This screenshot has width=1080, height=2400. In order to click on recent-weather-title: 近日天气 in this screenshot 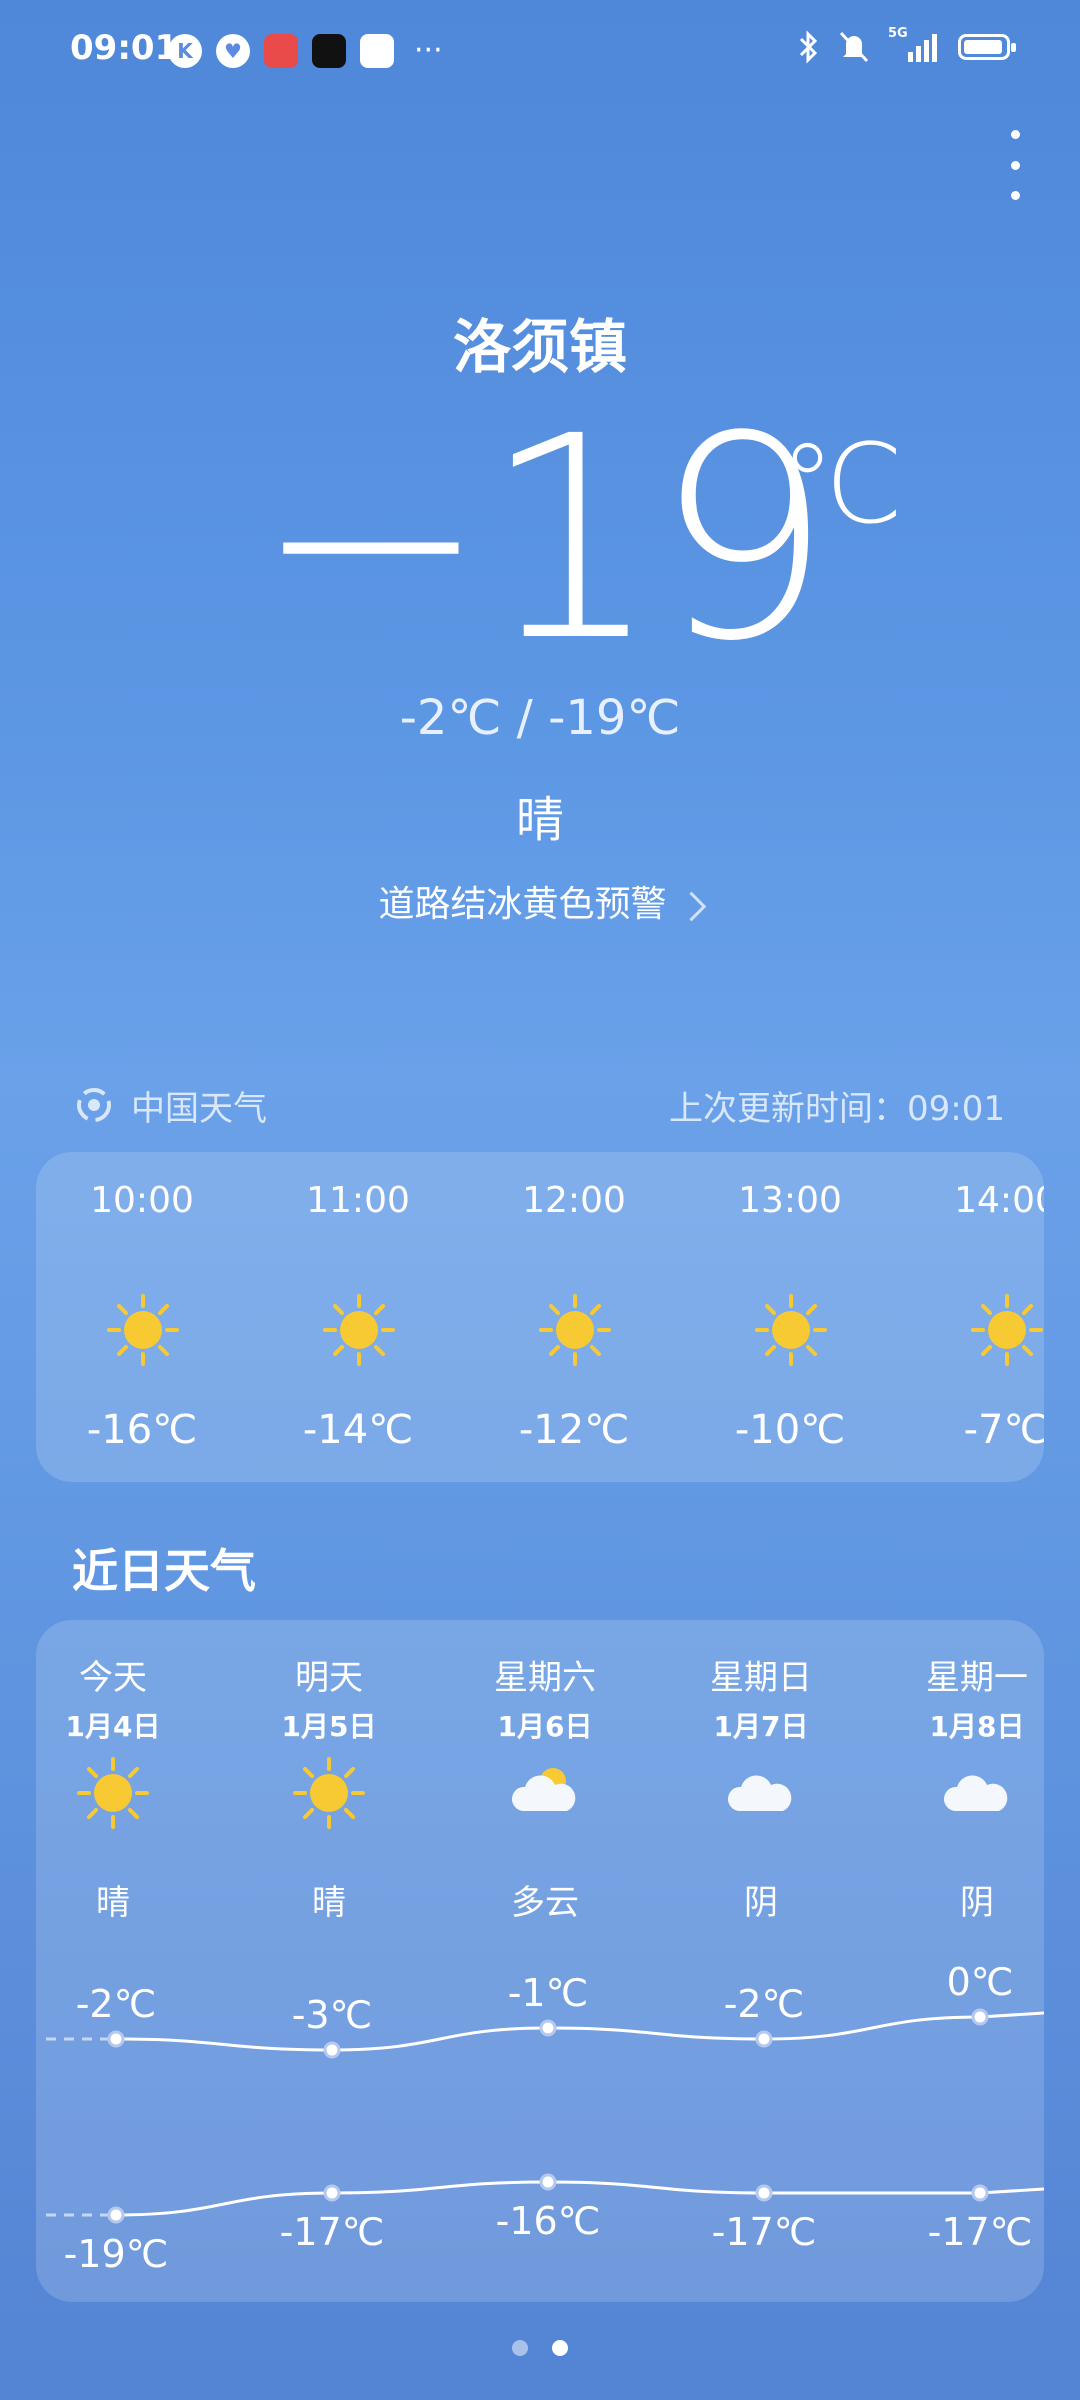, I will do `click(164, 1571)`.